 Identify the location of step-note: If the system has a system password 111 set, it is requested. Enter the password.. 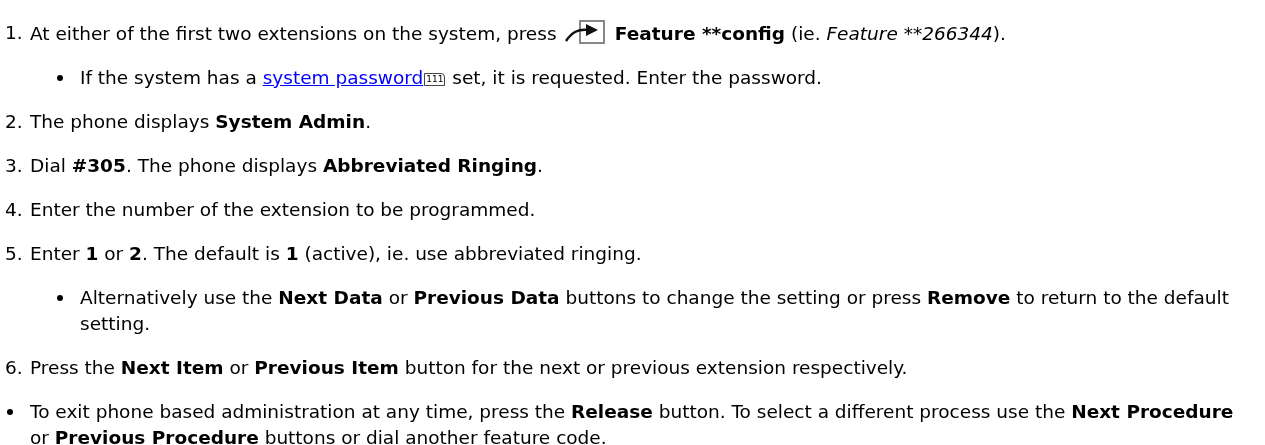
(451, 78).